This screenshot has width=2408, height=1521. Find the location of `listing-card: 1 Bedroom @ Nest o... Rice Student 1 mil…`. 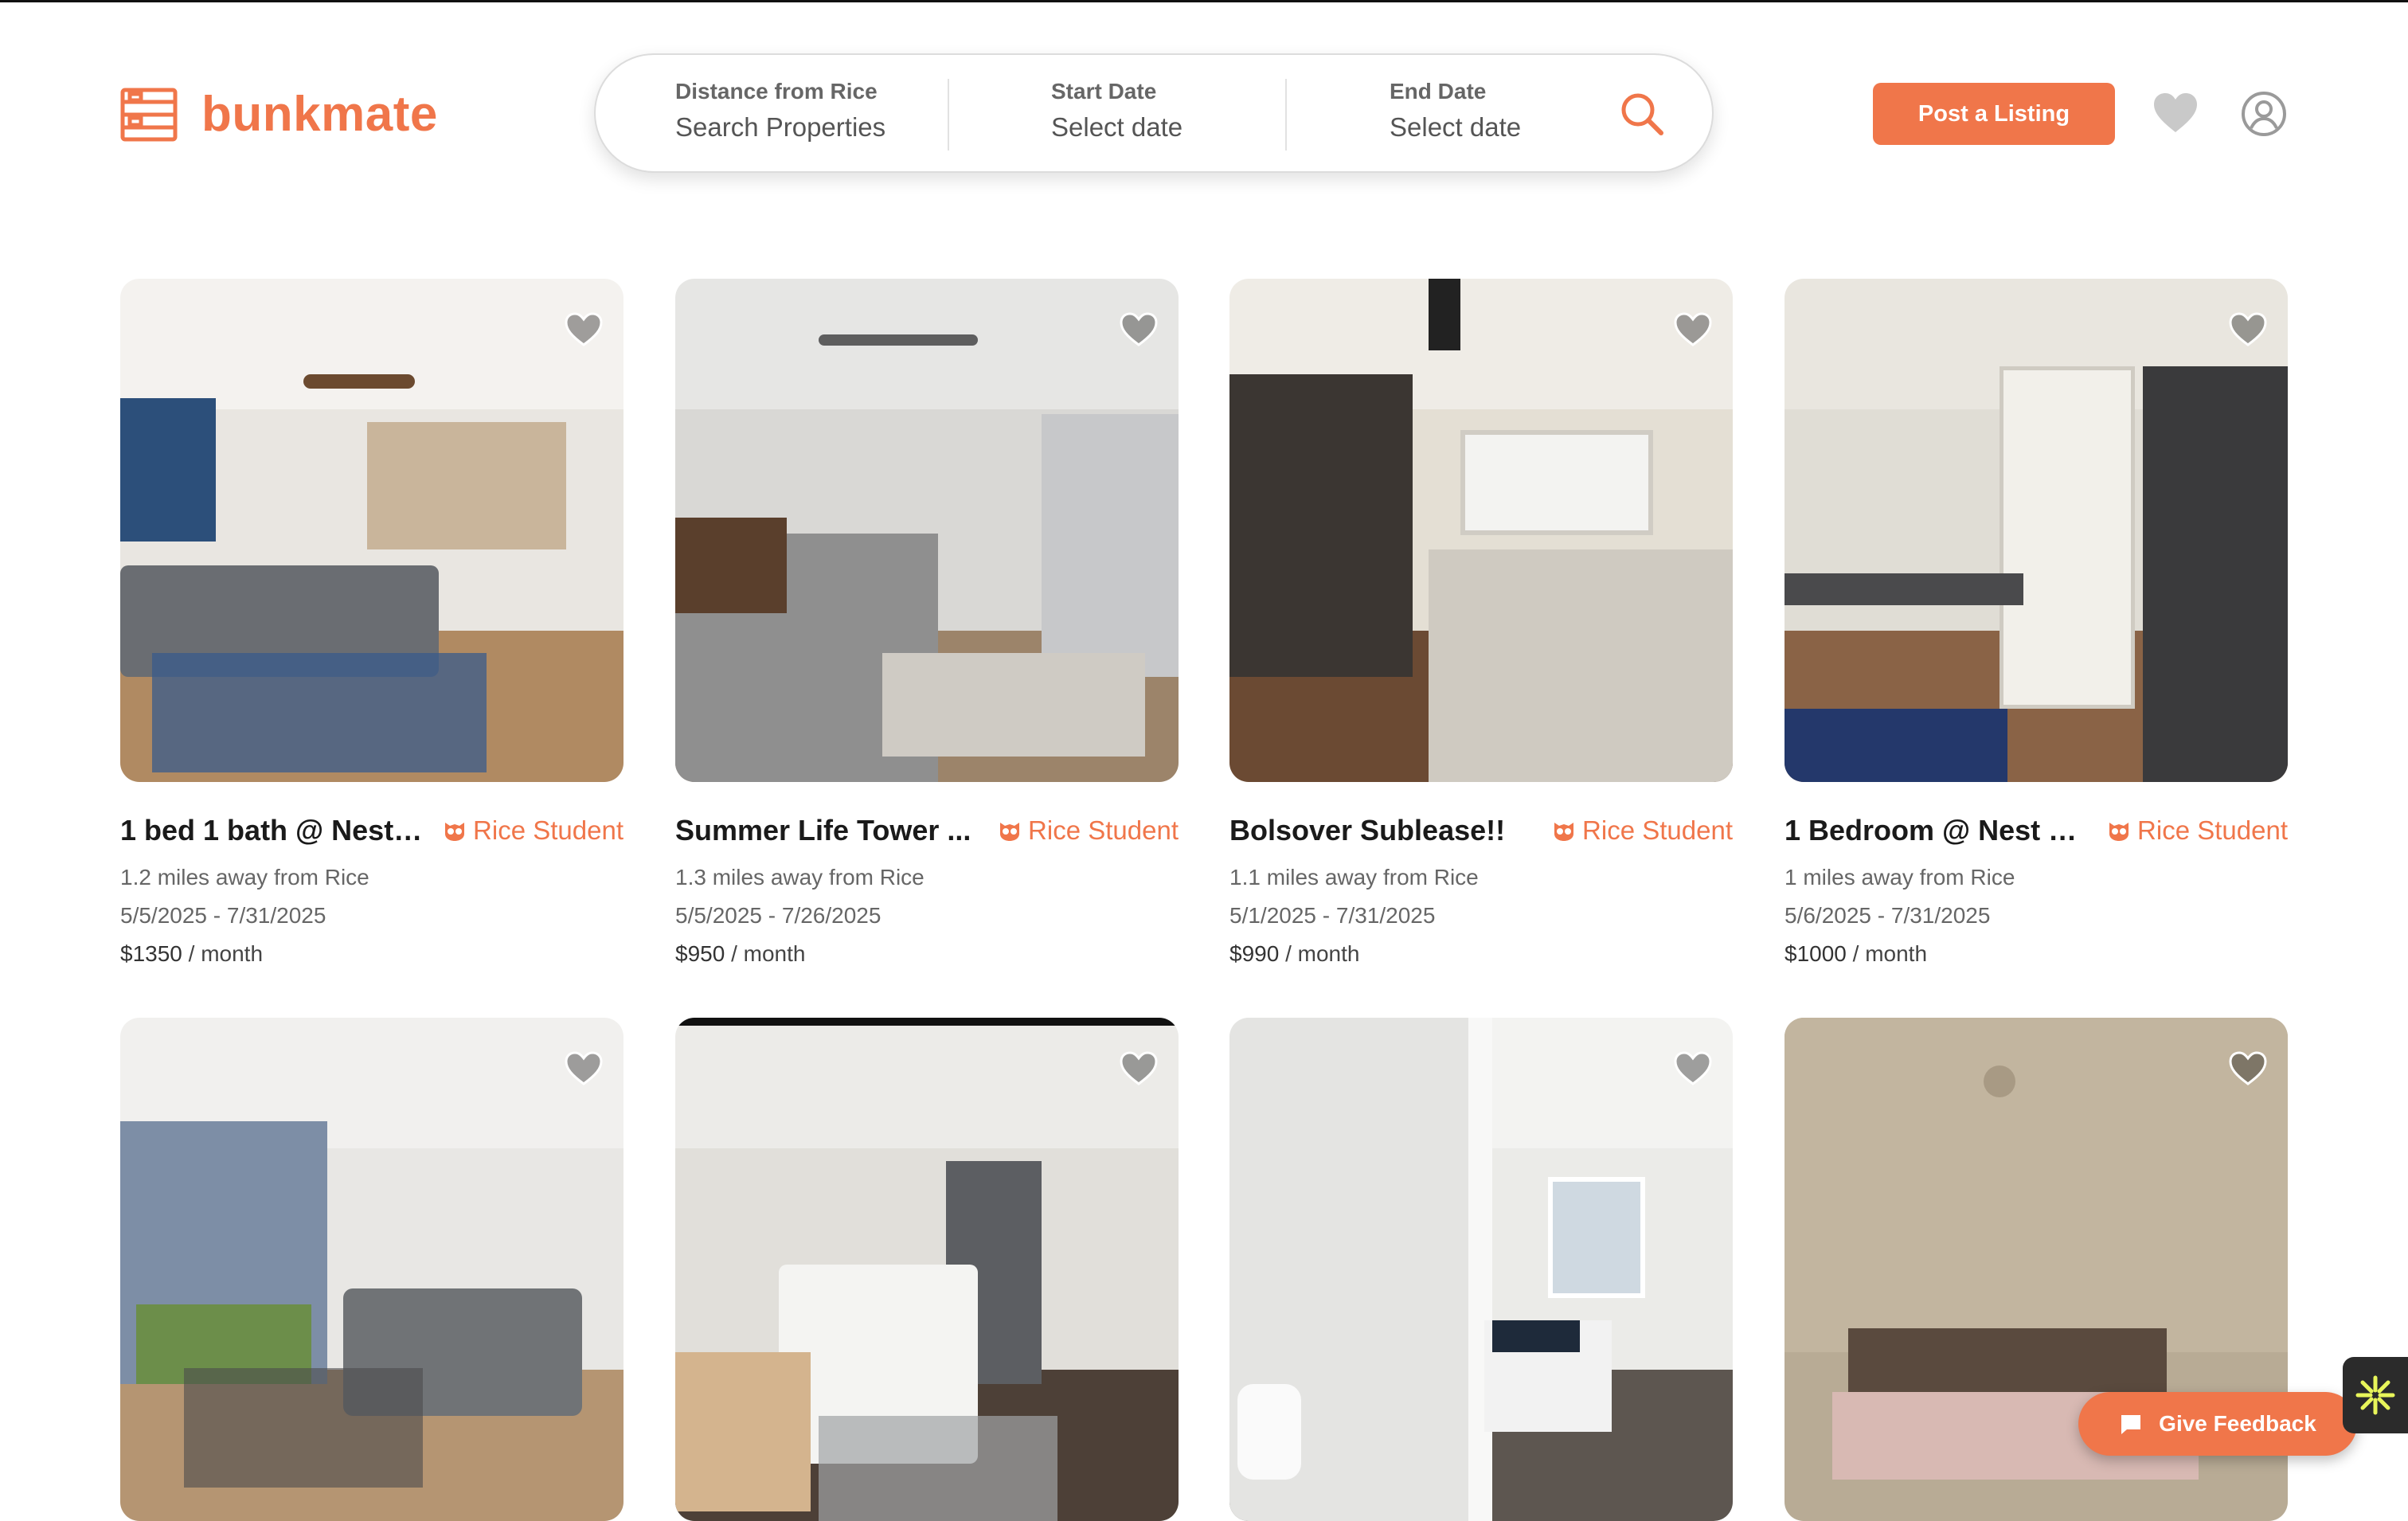

listing-card: 1 Bedroom @ Nest o... Rice Student 1 mil… is located at coordinates (2036, 623).